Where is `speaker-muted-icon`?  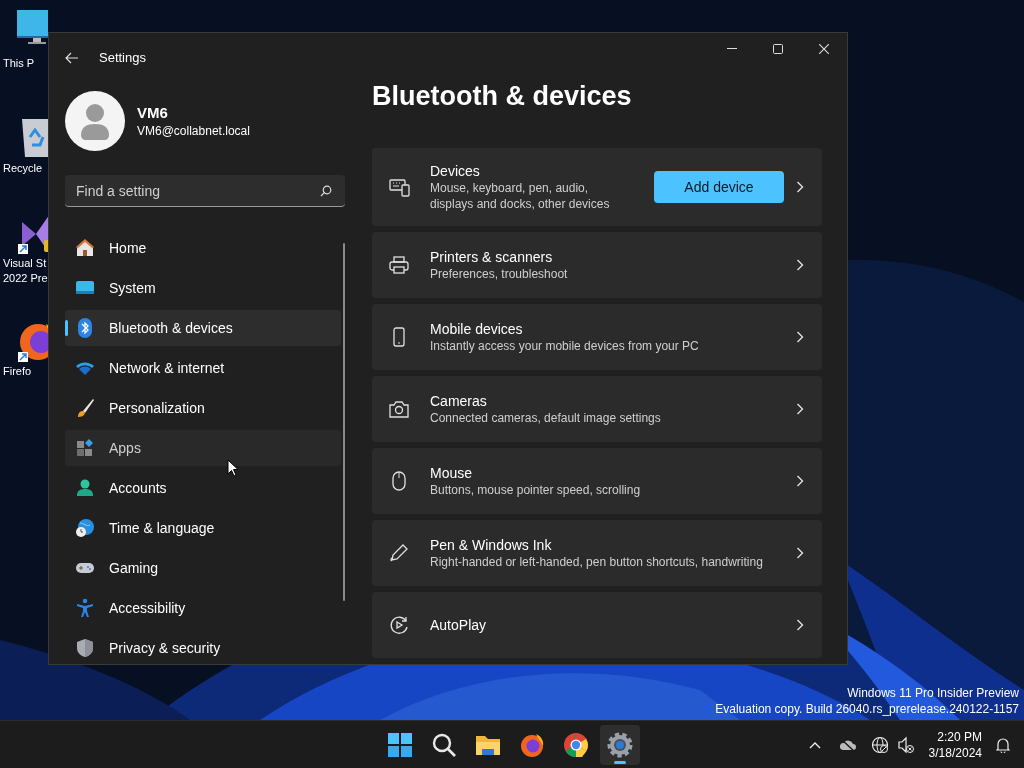 speaker-muted-icon is located at coordinates (905, 744).